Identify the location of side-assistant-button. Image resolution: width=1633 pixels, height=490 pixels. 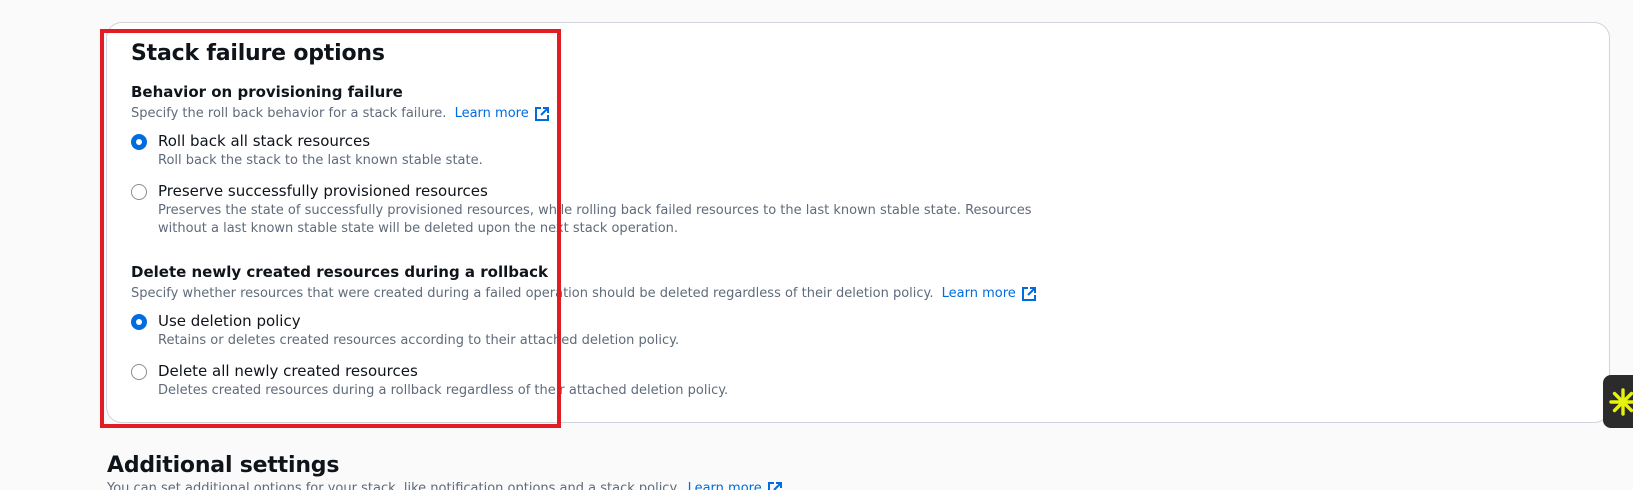
(1618, 401).